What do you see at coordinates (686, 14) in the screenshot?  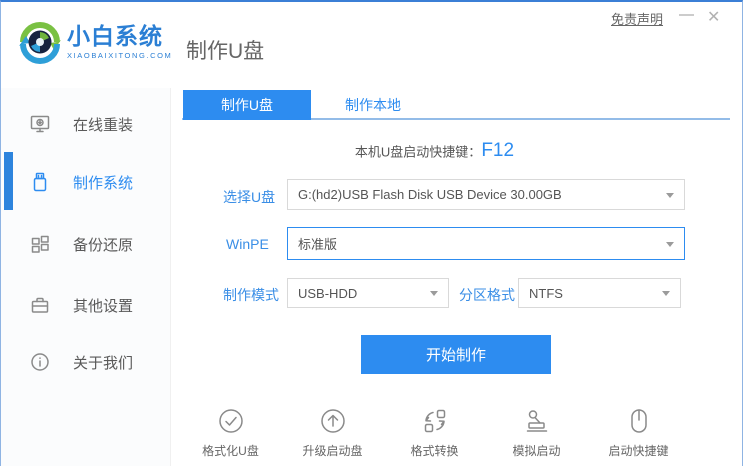 I see `minimize-button: —` at bounding box center [686, 14].